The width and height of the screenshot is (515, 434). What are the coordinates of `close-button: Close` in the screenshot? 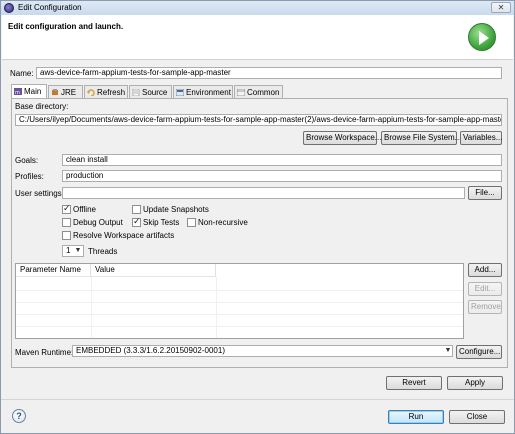 It's located at (477, 417).